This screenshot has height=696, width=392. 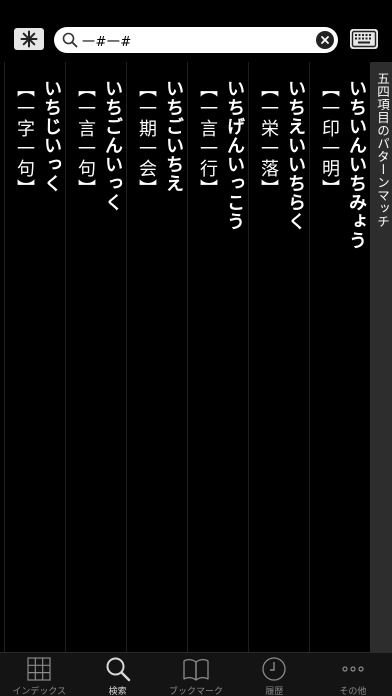 I want to click on result-item: いちごんいっく 【一言一句】, so click(x=95, y=357).